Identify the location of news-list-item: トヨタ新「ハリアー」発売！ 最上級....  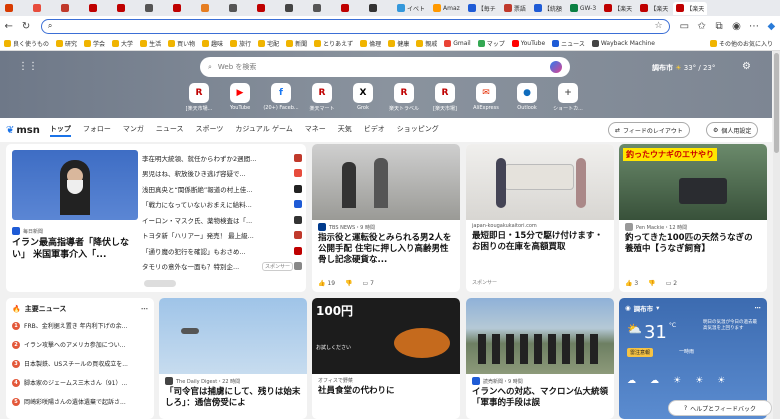
(222, 236).